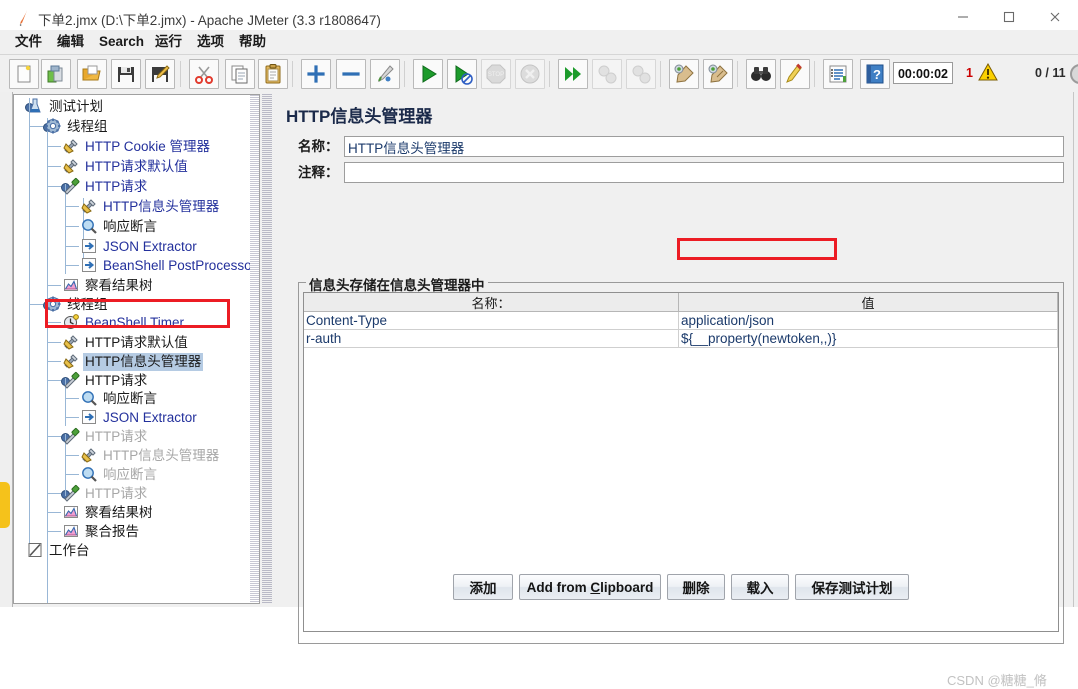 The image size is (1078, 689). What do you see at coordinates (28, 42) in the screenshot?
I see `menu-item-1: 文件` at bounding box center [28, 42].